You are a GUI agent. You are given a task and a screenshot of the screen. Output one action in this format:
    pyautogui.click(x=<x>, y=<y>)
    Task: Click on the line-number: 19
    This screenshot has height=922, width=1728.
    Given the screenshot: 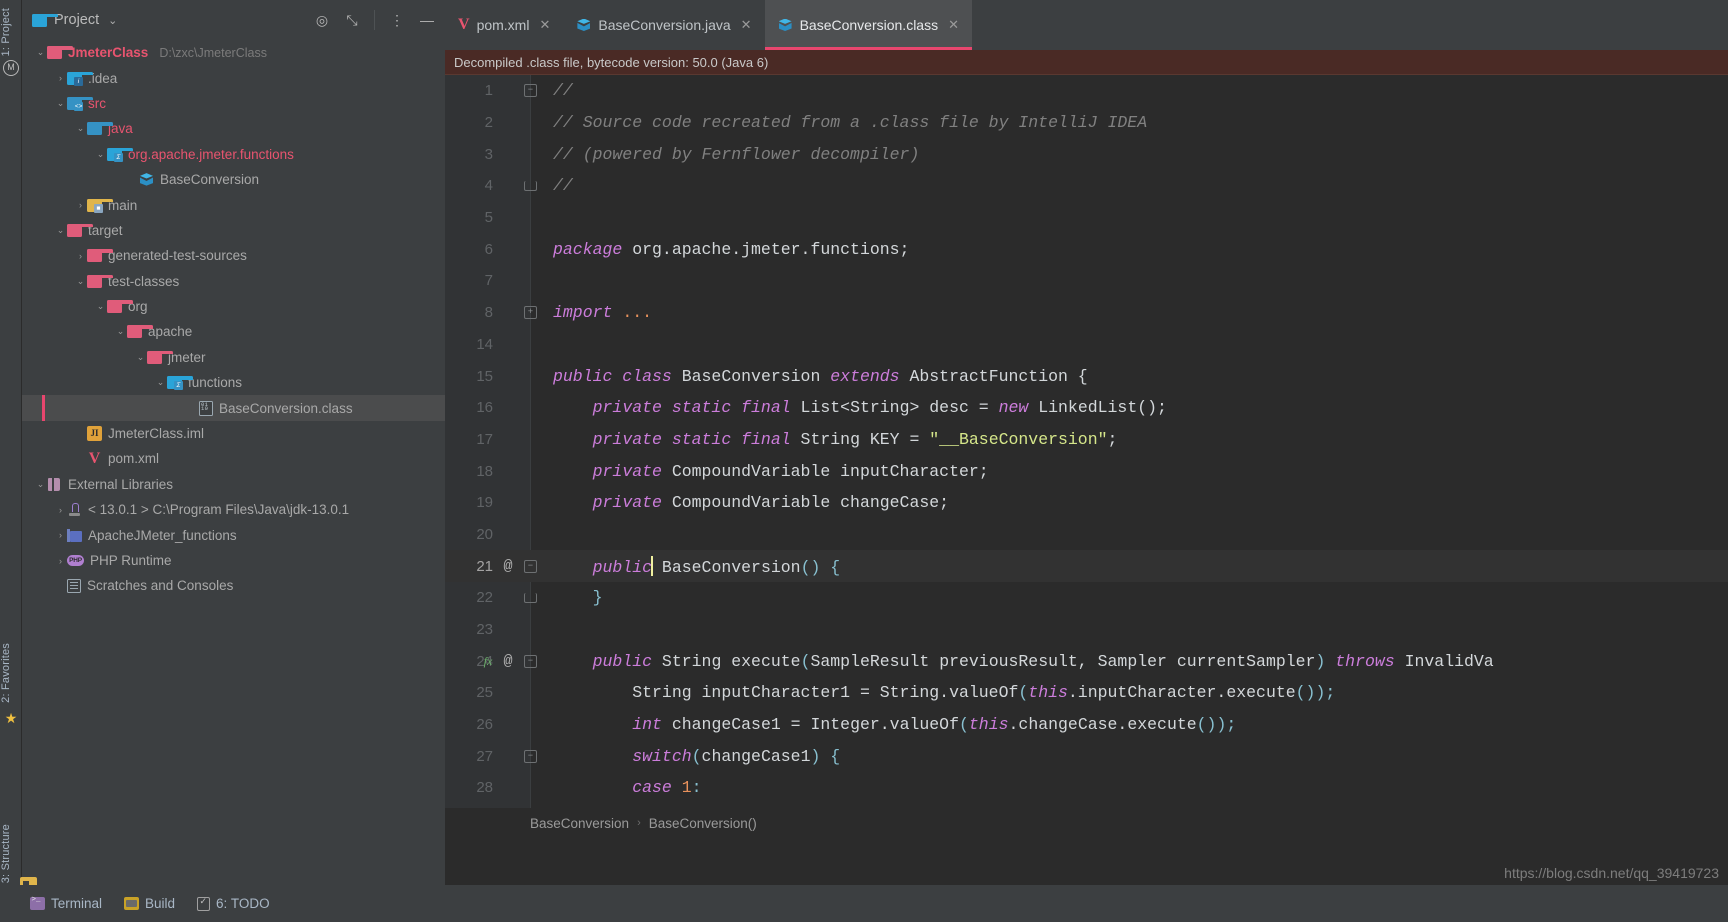 What is the action you would take?
    pyautogui.click(x=469, y=502)
    